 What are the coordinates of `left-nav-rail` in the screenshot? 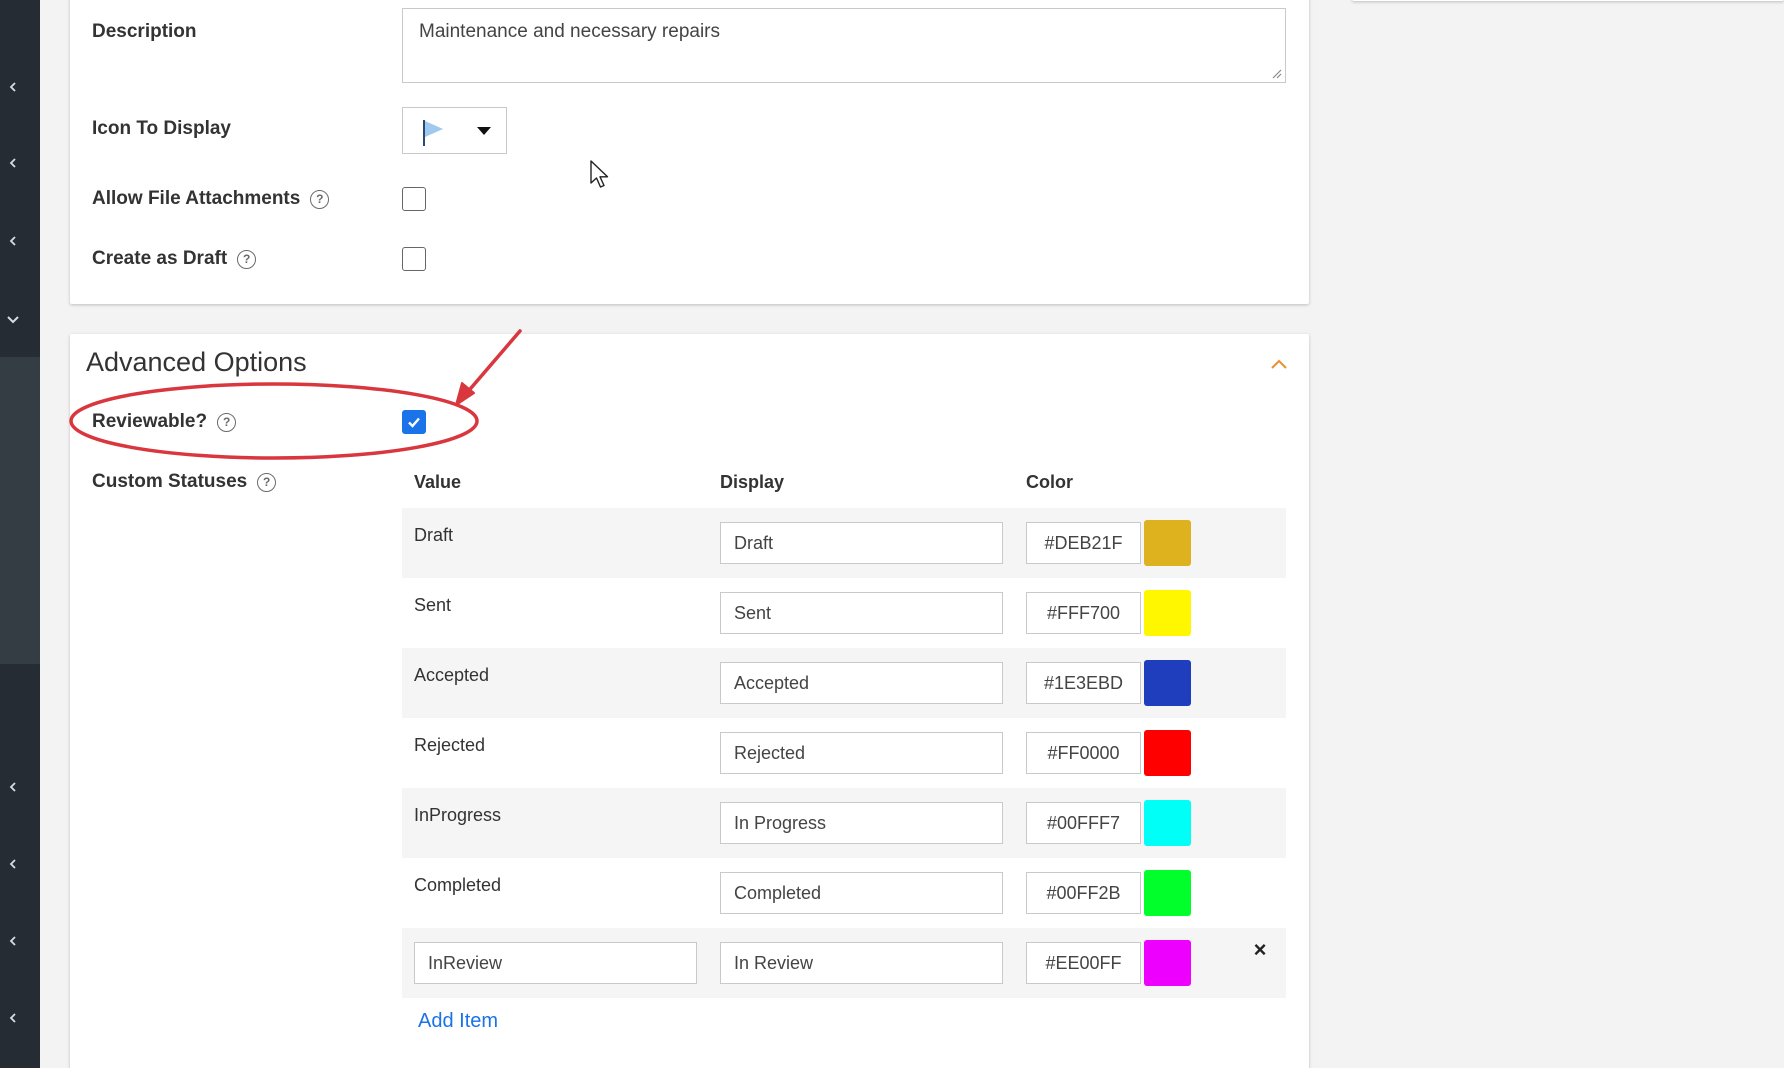 It's located at (20, 534).